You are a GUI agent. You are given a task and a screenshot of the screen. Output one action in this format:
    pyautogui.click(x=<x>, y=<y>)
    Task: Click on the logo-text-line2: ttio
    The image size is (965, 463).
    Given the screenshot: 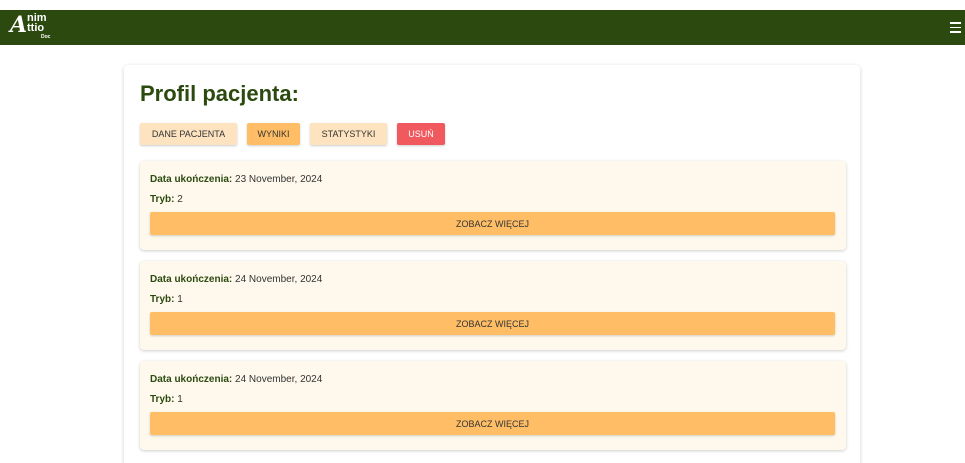 What is the action you would take?
    pyautogui.click(x=36, y=28)
    